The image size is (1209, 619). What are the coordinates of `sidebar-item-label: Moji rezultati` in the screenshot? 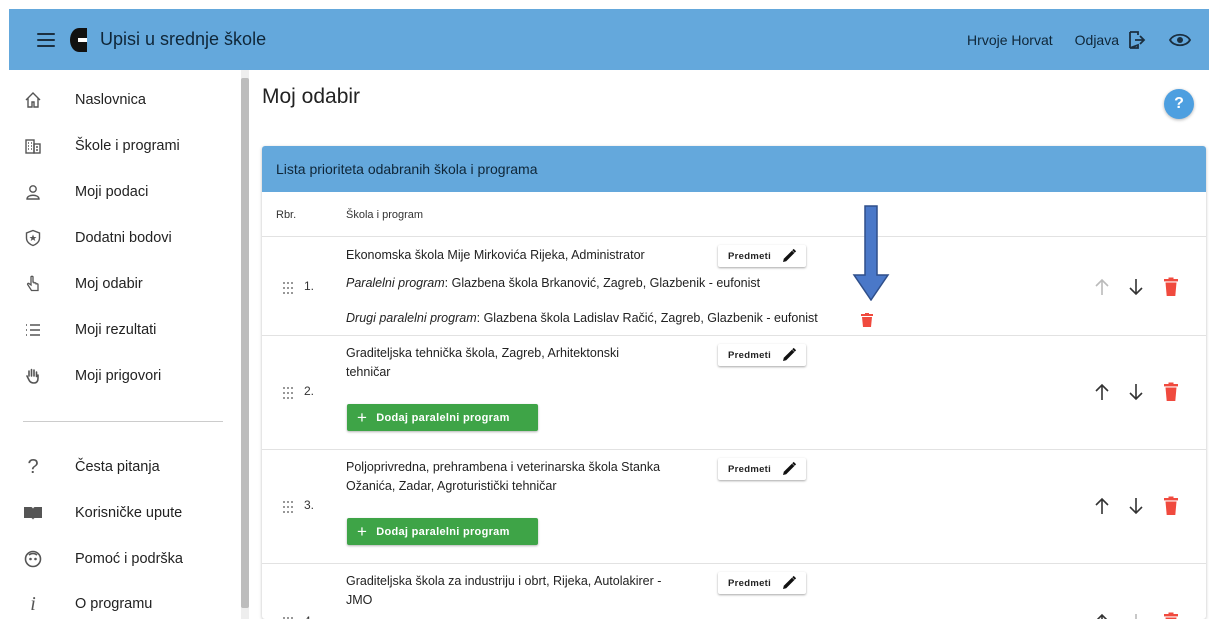 It's located at (116, 330).